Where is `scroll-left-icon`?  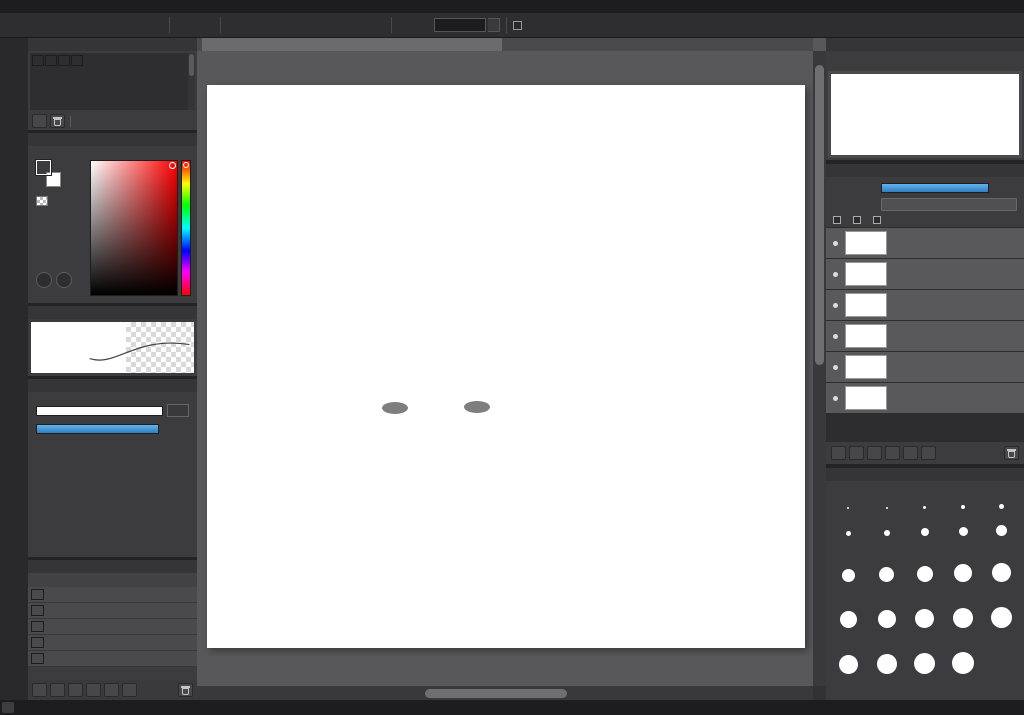 scroll-left-icon is located at coordinates (202, 693).